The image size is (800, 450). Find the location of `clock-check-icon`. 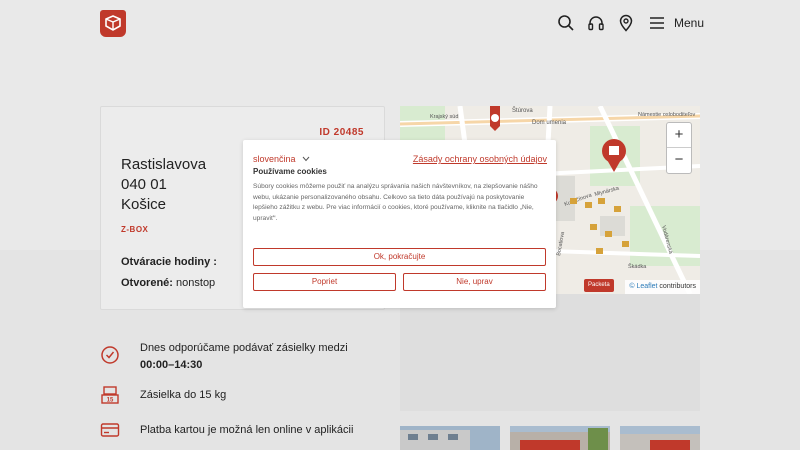

clock-check-icon is located at coordinates (110, 355).